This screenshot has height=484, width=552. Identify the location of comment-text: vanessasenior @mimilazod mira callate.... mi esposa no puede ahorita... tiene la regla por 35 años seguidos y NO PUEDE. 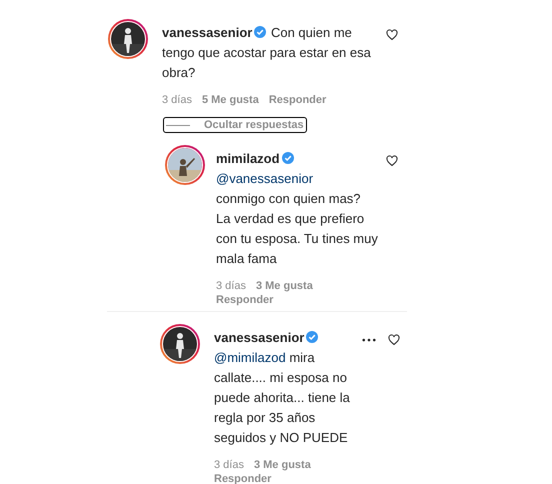
(282, 388).